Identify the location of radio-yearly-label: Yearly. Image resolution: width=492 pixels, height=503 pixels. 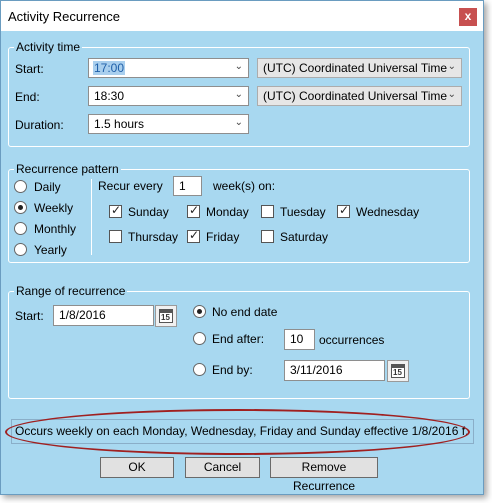
(50, 250).